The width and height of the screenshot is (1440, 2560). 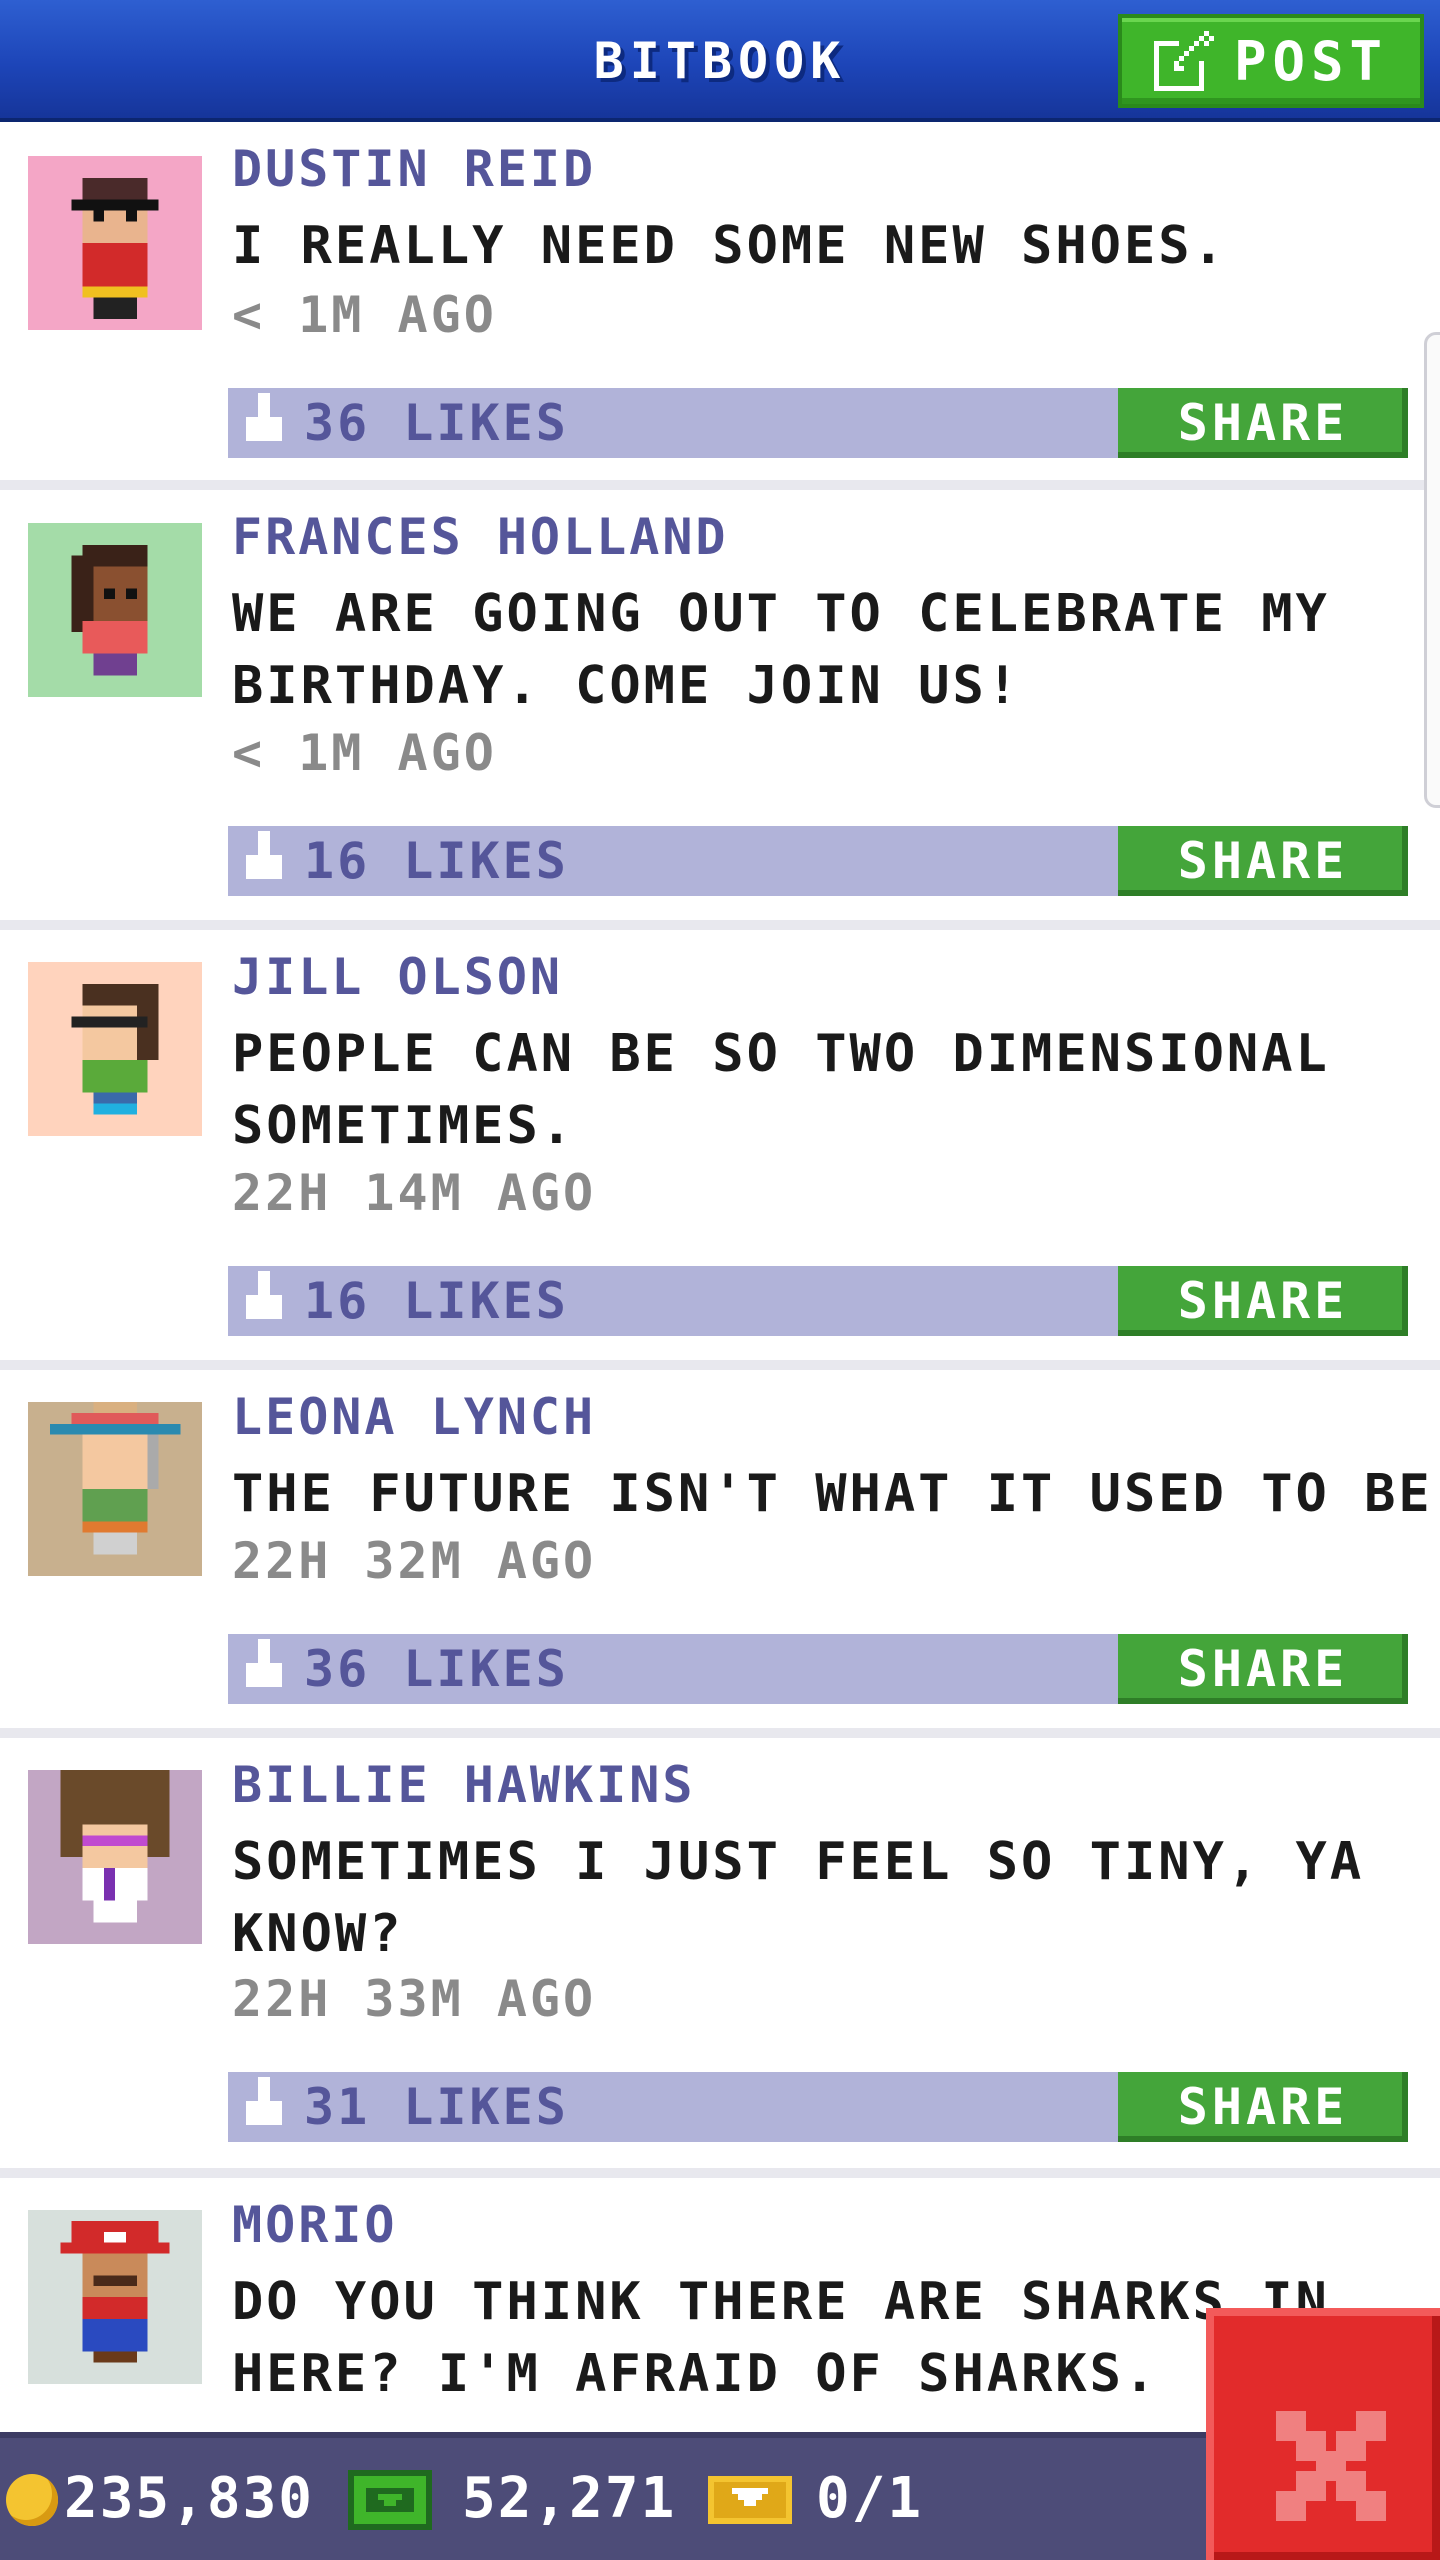 I want to click on post-button: POST, so click(x=1271, y=61).